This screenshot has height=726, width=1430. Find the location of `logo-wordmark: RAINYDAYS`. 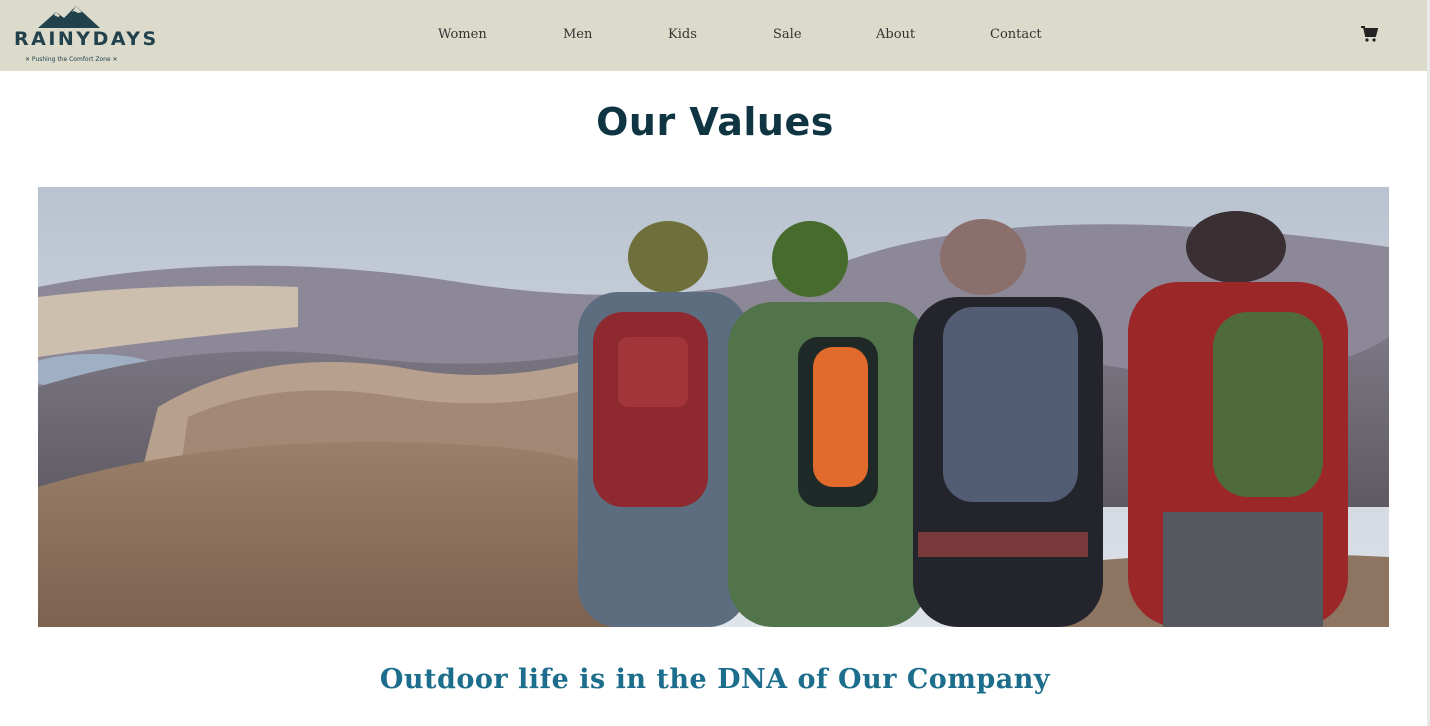

logo-wordmark: RAINYDAYS is located at coordinates (86, 39).